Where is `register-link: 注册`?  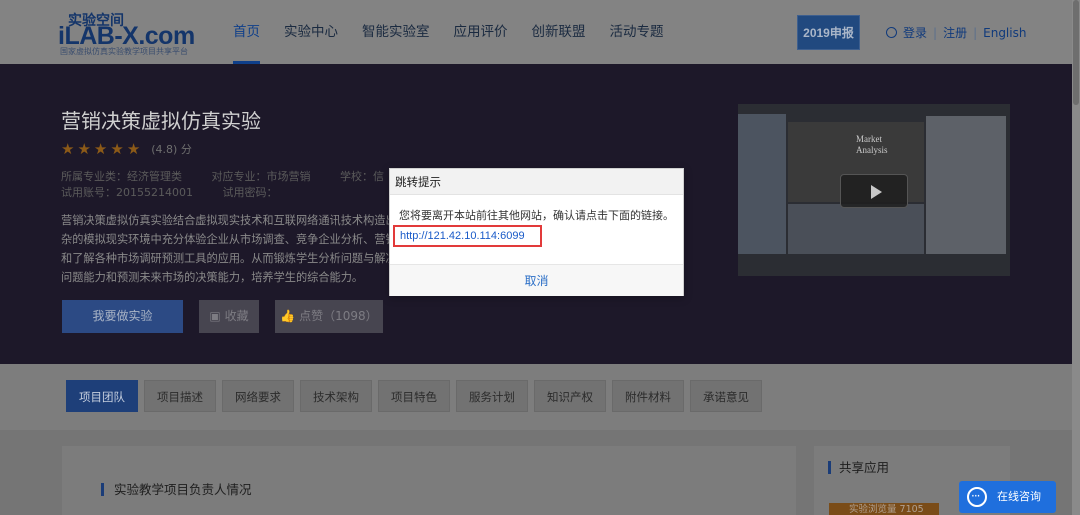 register-link: 注册 is located at coordinates (955, 32).